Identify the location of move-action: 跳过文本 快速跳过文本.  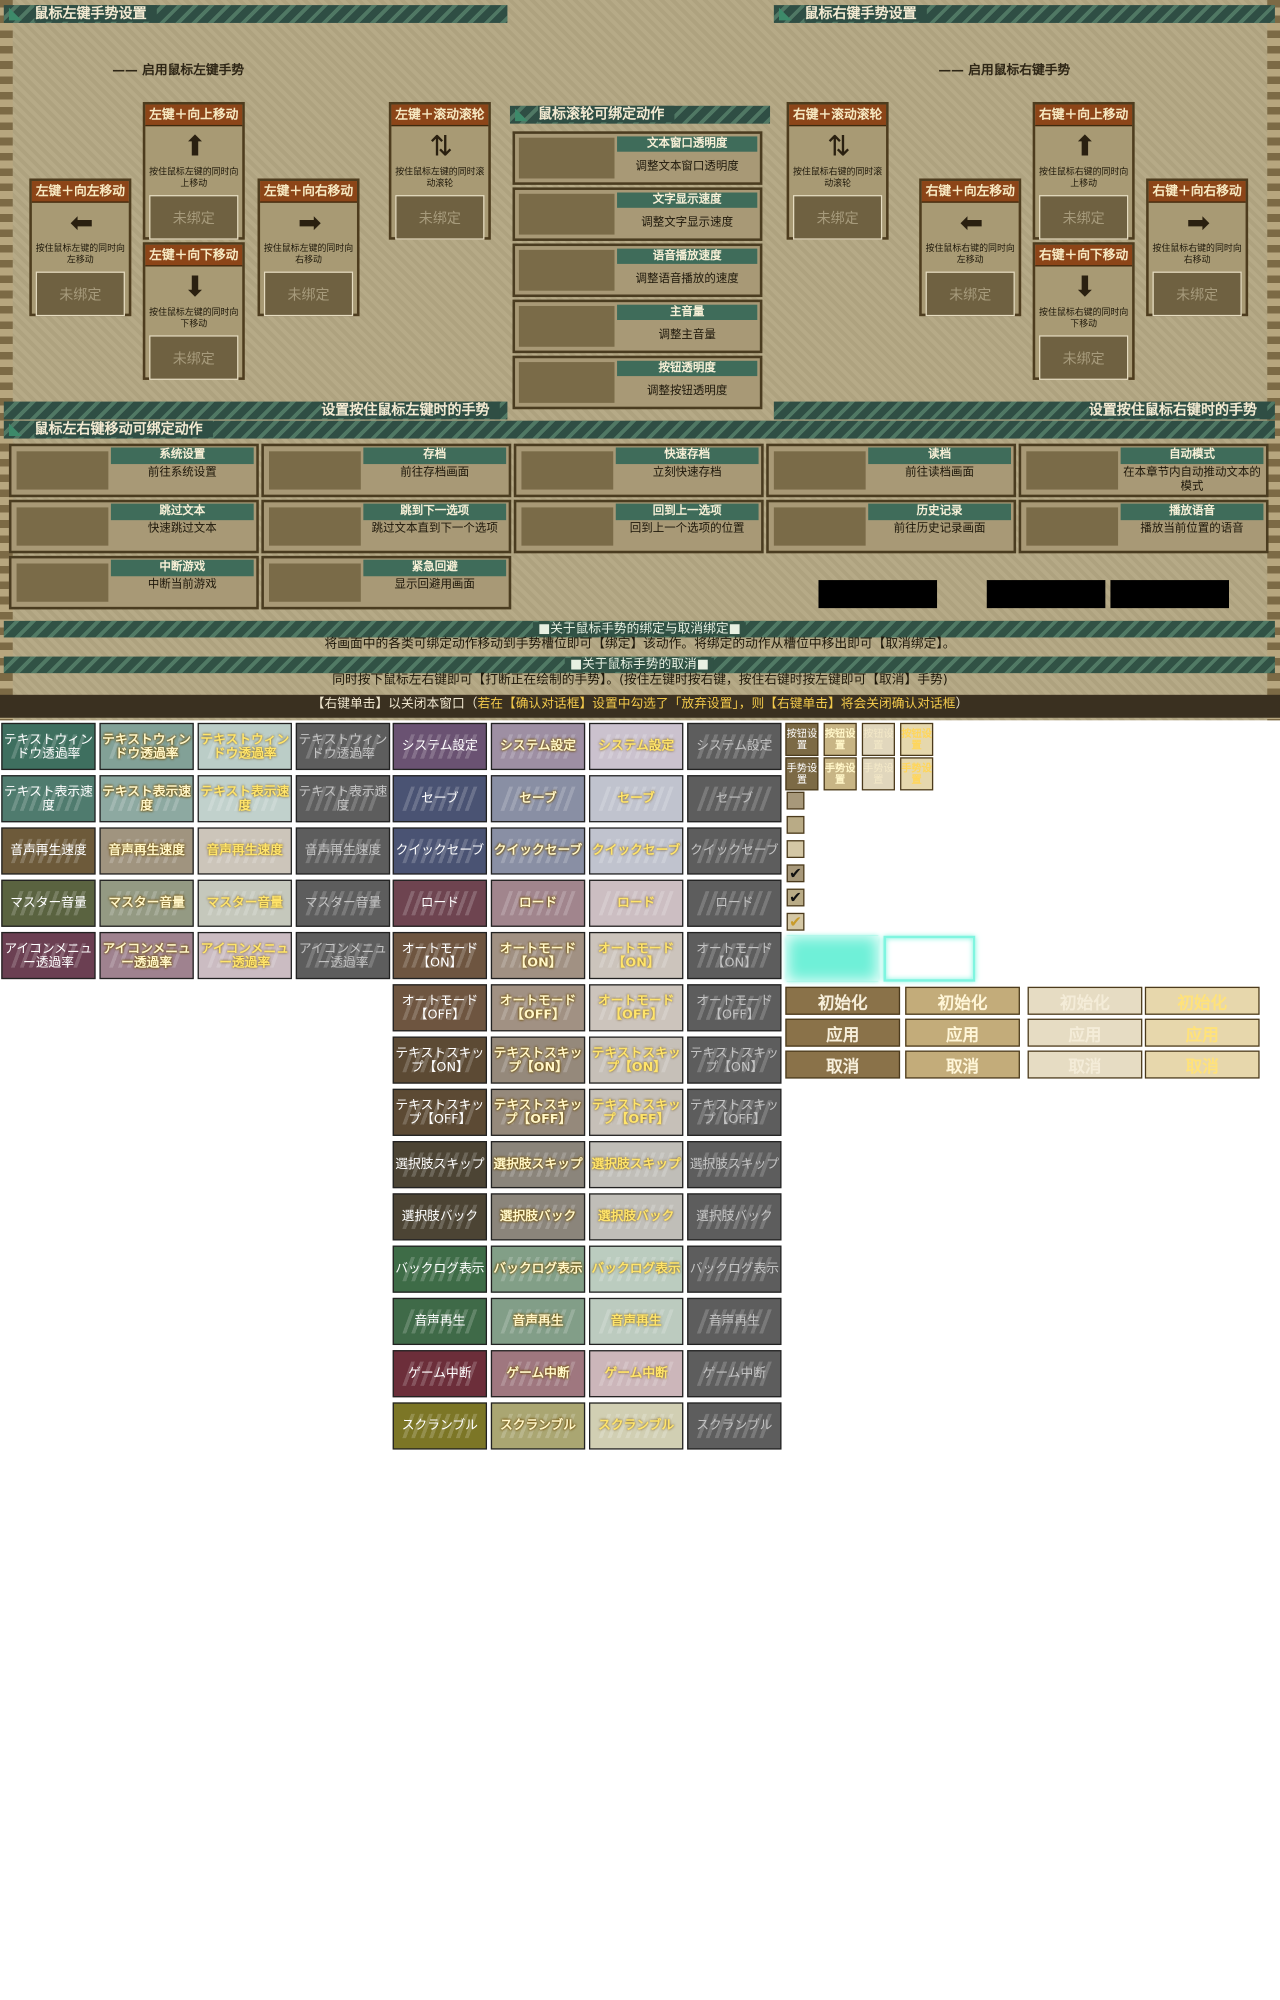
(133, 526).